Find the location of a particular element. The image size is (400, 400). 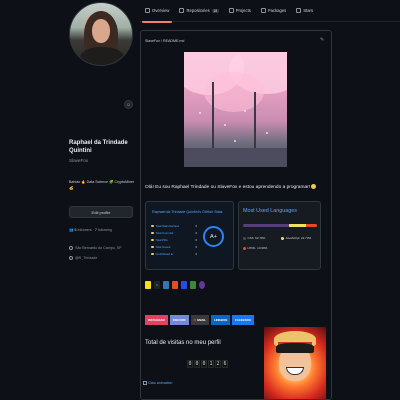

location-text: São Bernardo do Campo, SP is located at coordinates (98, 248).